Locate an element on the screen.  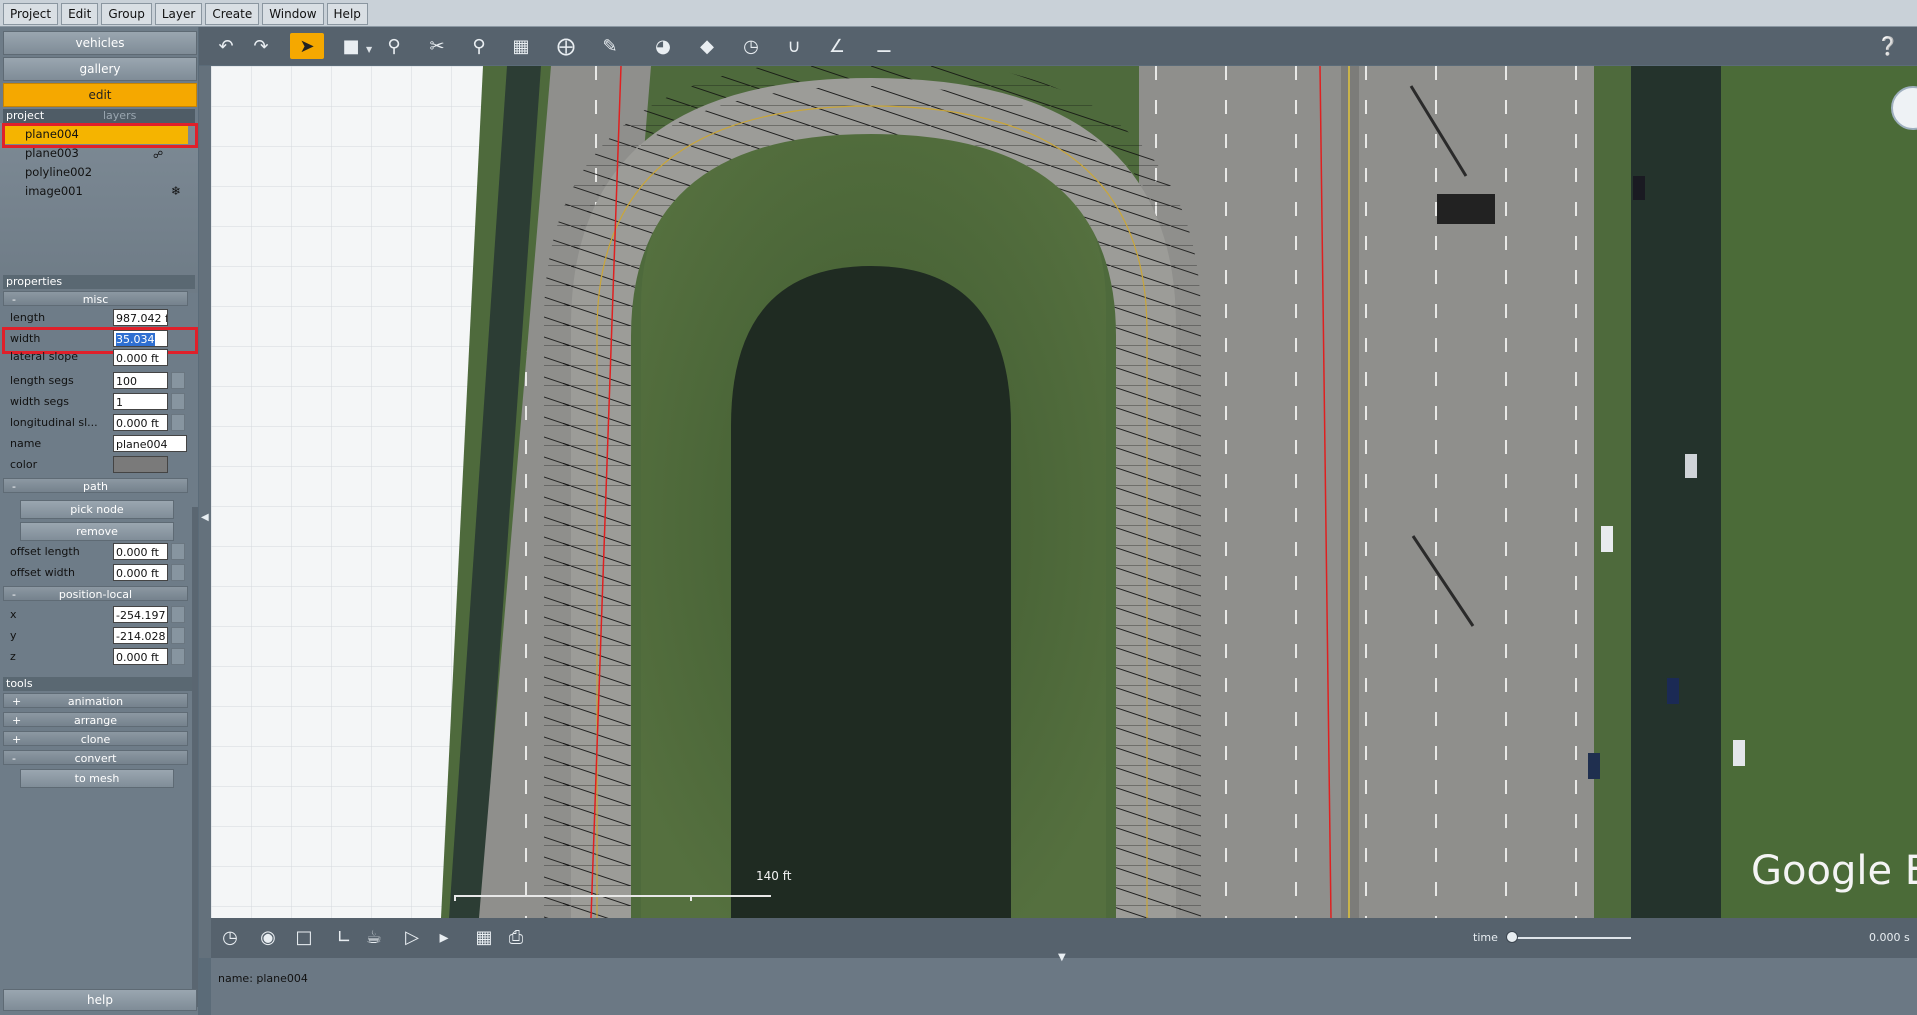
snowflake-icon: ❄ is located at coordinates (176, 191).